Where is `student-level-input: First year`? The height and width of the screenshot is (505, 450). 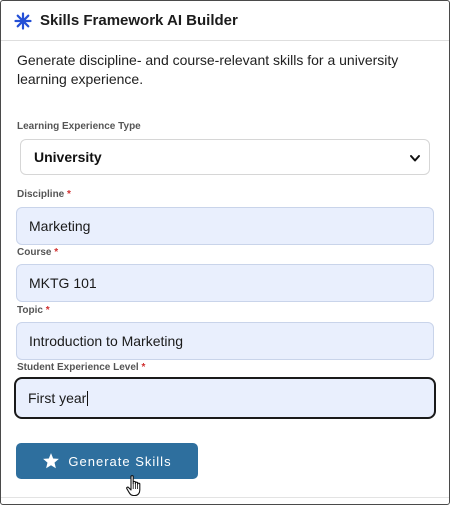 student-level-input: First year is located at coordinates (225, 398).